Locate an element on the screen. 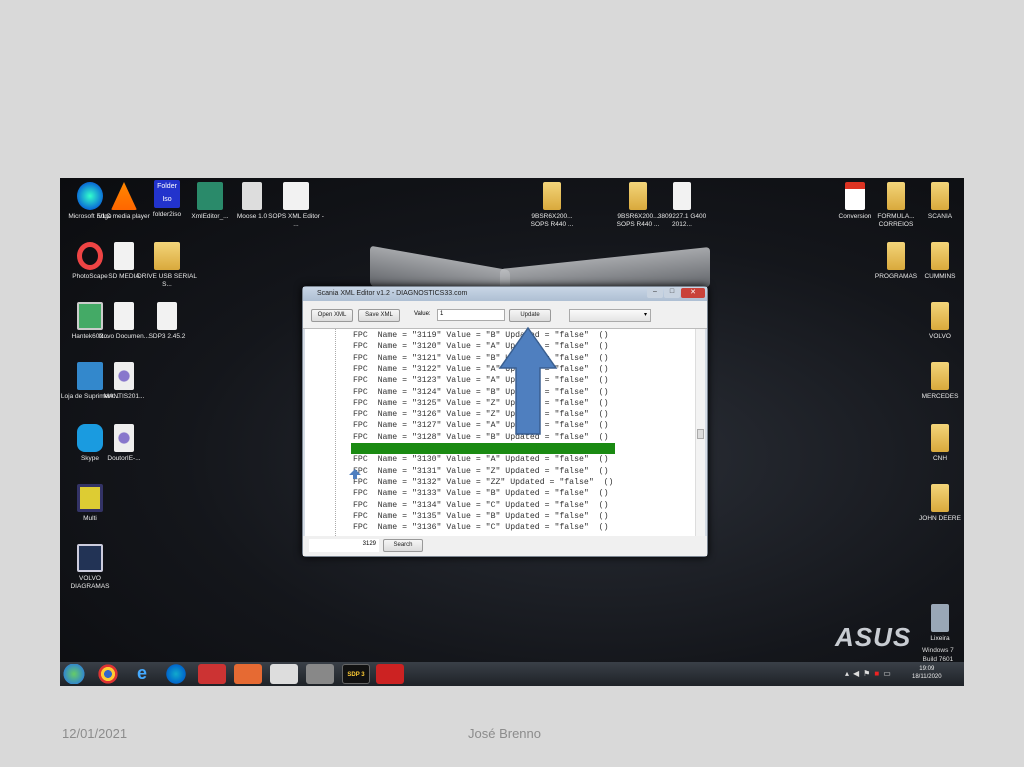 Image resolution: width=1024 pixels, height=767 pixels. icon-label: FORMULA... CORREIOS is located at coordinates (896, 220).